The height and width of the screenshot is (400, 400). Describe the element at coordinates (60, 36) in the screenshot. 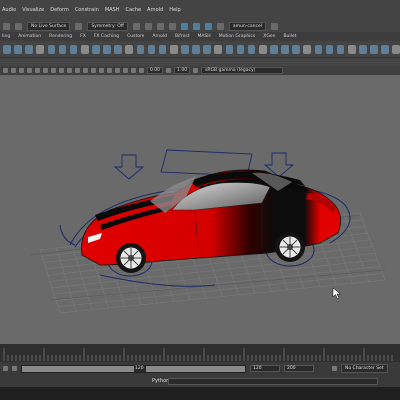

I see `shelf-tab-rendering: Rendering` at that location.